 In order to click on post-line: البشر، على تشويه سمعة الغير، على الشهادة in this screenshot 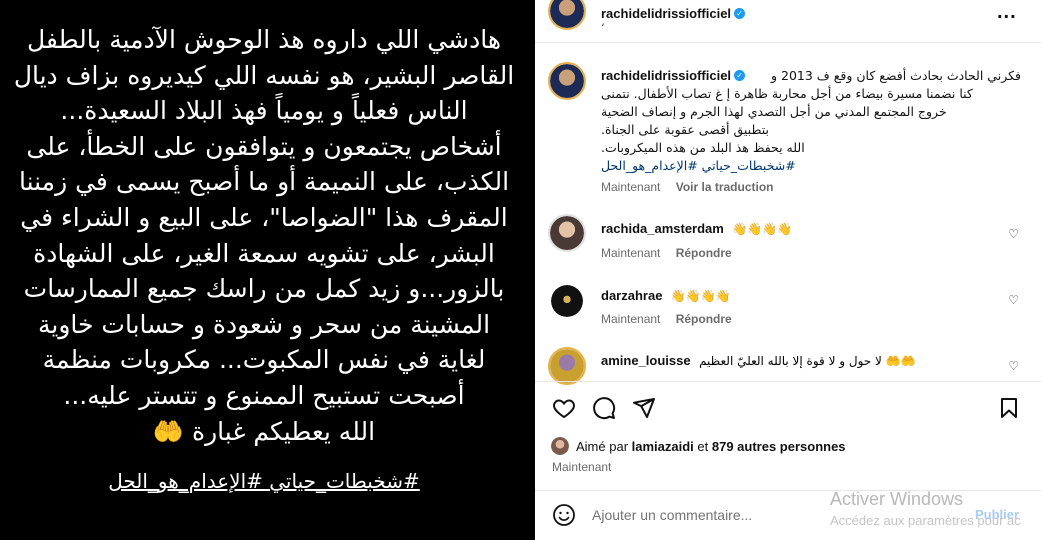, I will do `click(264, 253)`.